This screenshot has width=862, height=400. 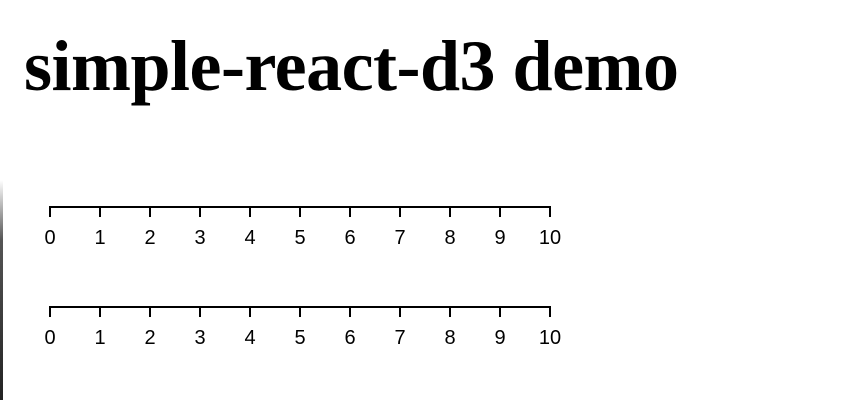 I want to click on axis-chart-2: 0 1 2 3 4 5 6 7 8 9 10, so click(x=302, y=327).